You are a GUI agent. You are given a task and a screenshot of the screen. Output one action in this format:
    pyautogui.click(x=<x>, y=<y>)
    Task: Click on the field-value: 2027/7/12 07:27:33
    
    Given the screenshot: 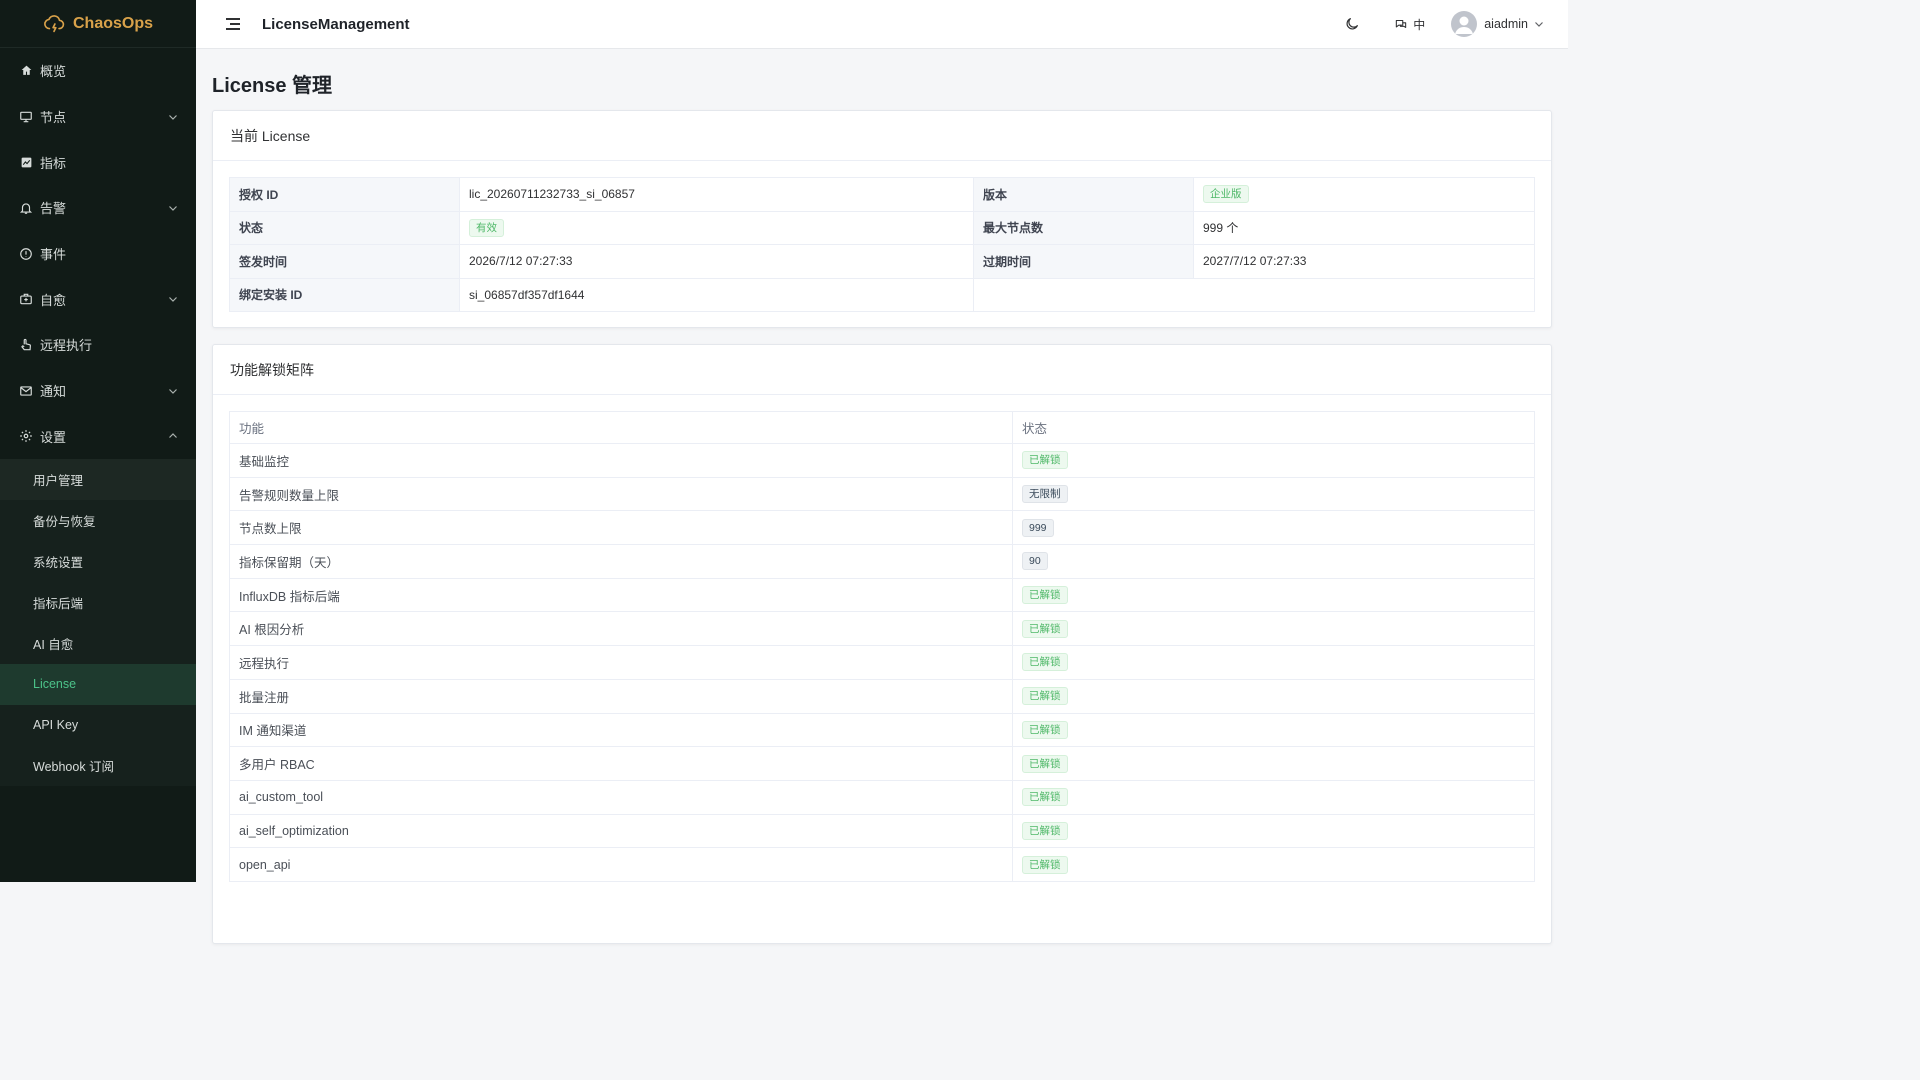 What is the action you would take?
    pyautogui.click(x=1364, y=261)
    